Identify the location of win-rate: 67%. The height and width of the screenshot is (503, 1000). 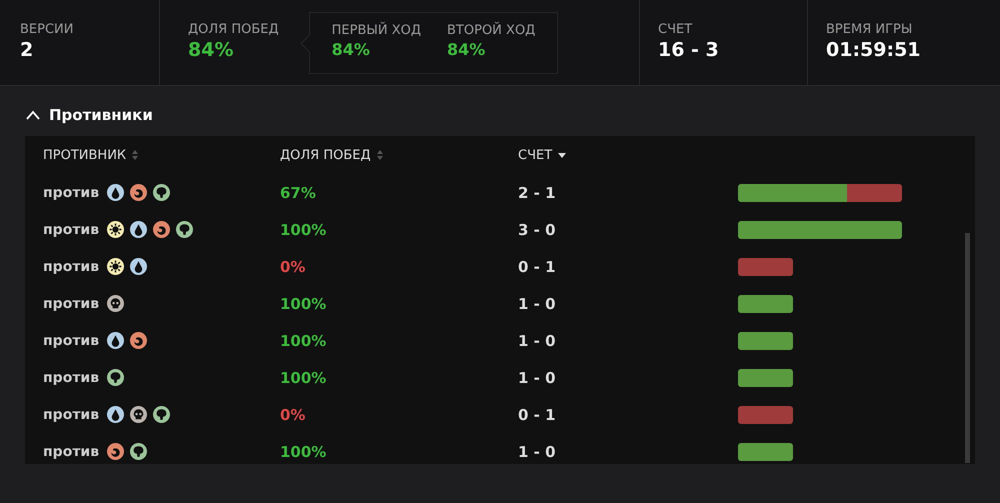
(298, 193).